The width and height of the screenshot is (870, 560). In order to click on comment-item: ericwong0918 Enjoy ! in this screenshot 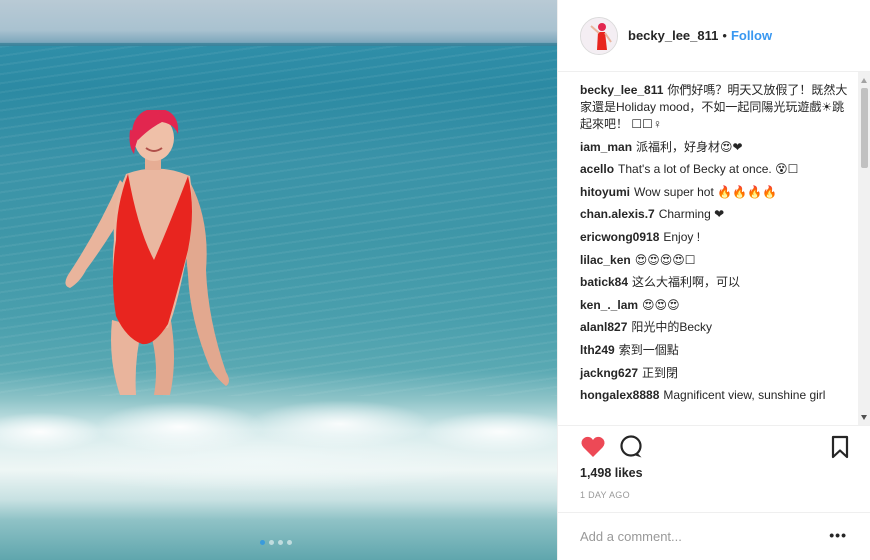, I will do `click(716, 237)`.